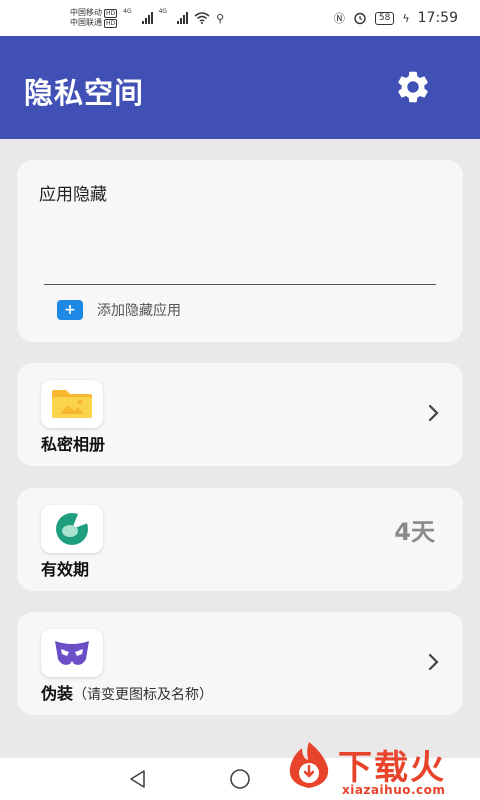 The height and width of the screenshot is (800, 480). What do you see at coordinates (309, 765) in the screenshot?
I see `flame-logo-icon` at bounding box center [309, 765].